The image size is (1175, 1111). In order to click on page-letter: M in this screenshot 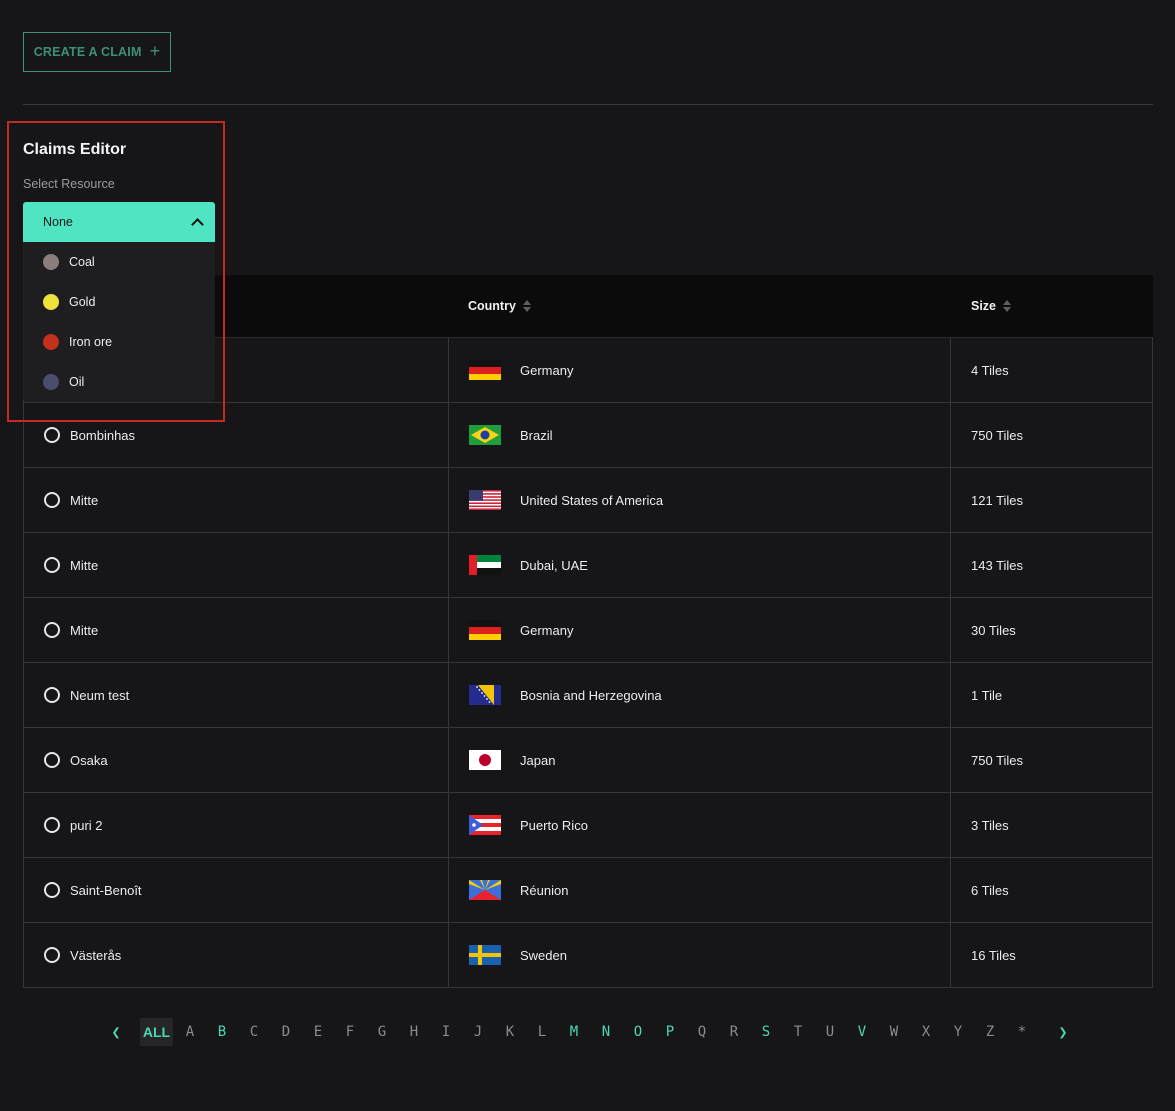, I will do `click(574, 1032)`.